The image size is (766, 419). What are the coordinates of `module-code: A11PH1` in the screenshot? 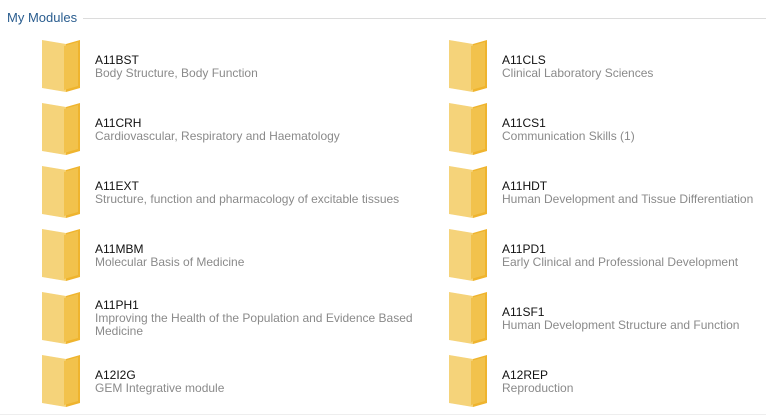 It's located at (250, 305).